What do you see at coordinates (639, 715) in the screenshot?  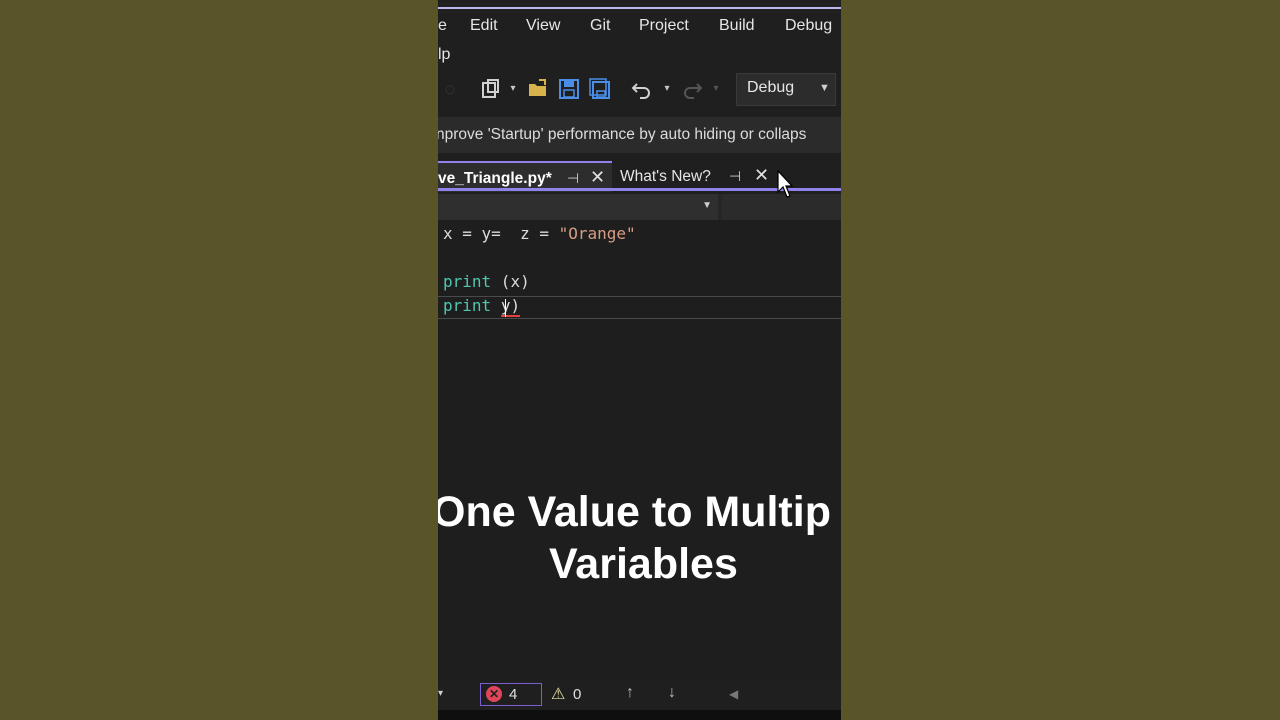 I see `status-bar-bottom-edge` at bounding box center [639, 715].